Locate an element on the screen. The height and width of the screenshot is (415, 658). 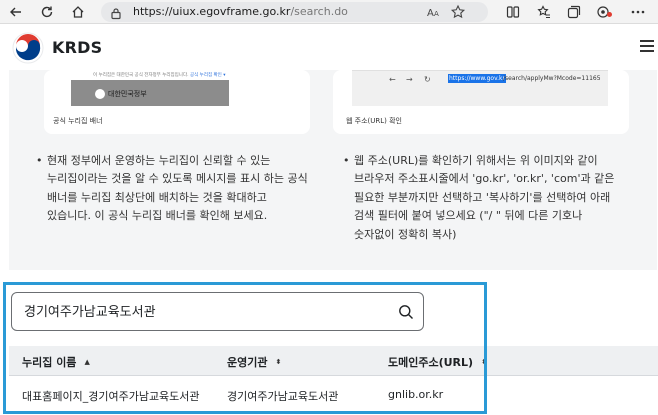
text-size-icon: AA is located at coordinates (434, 14).